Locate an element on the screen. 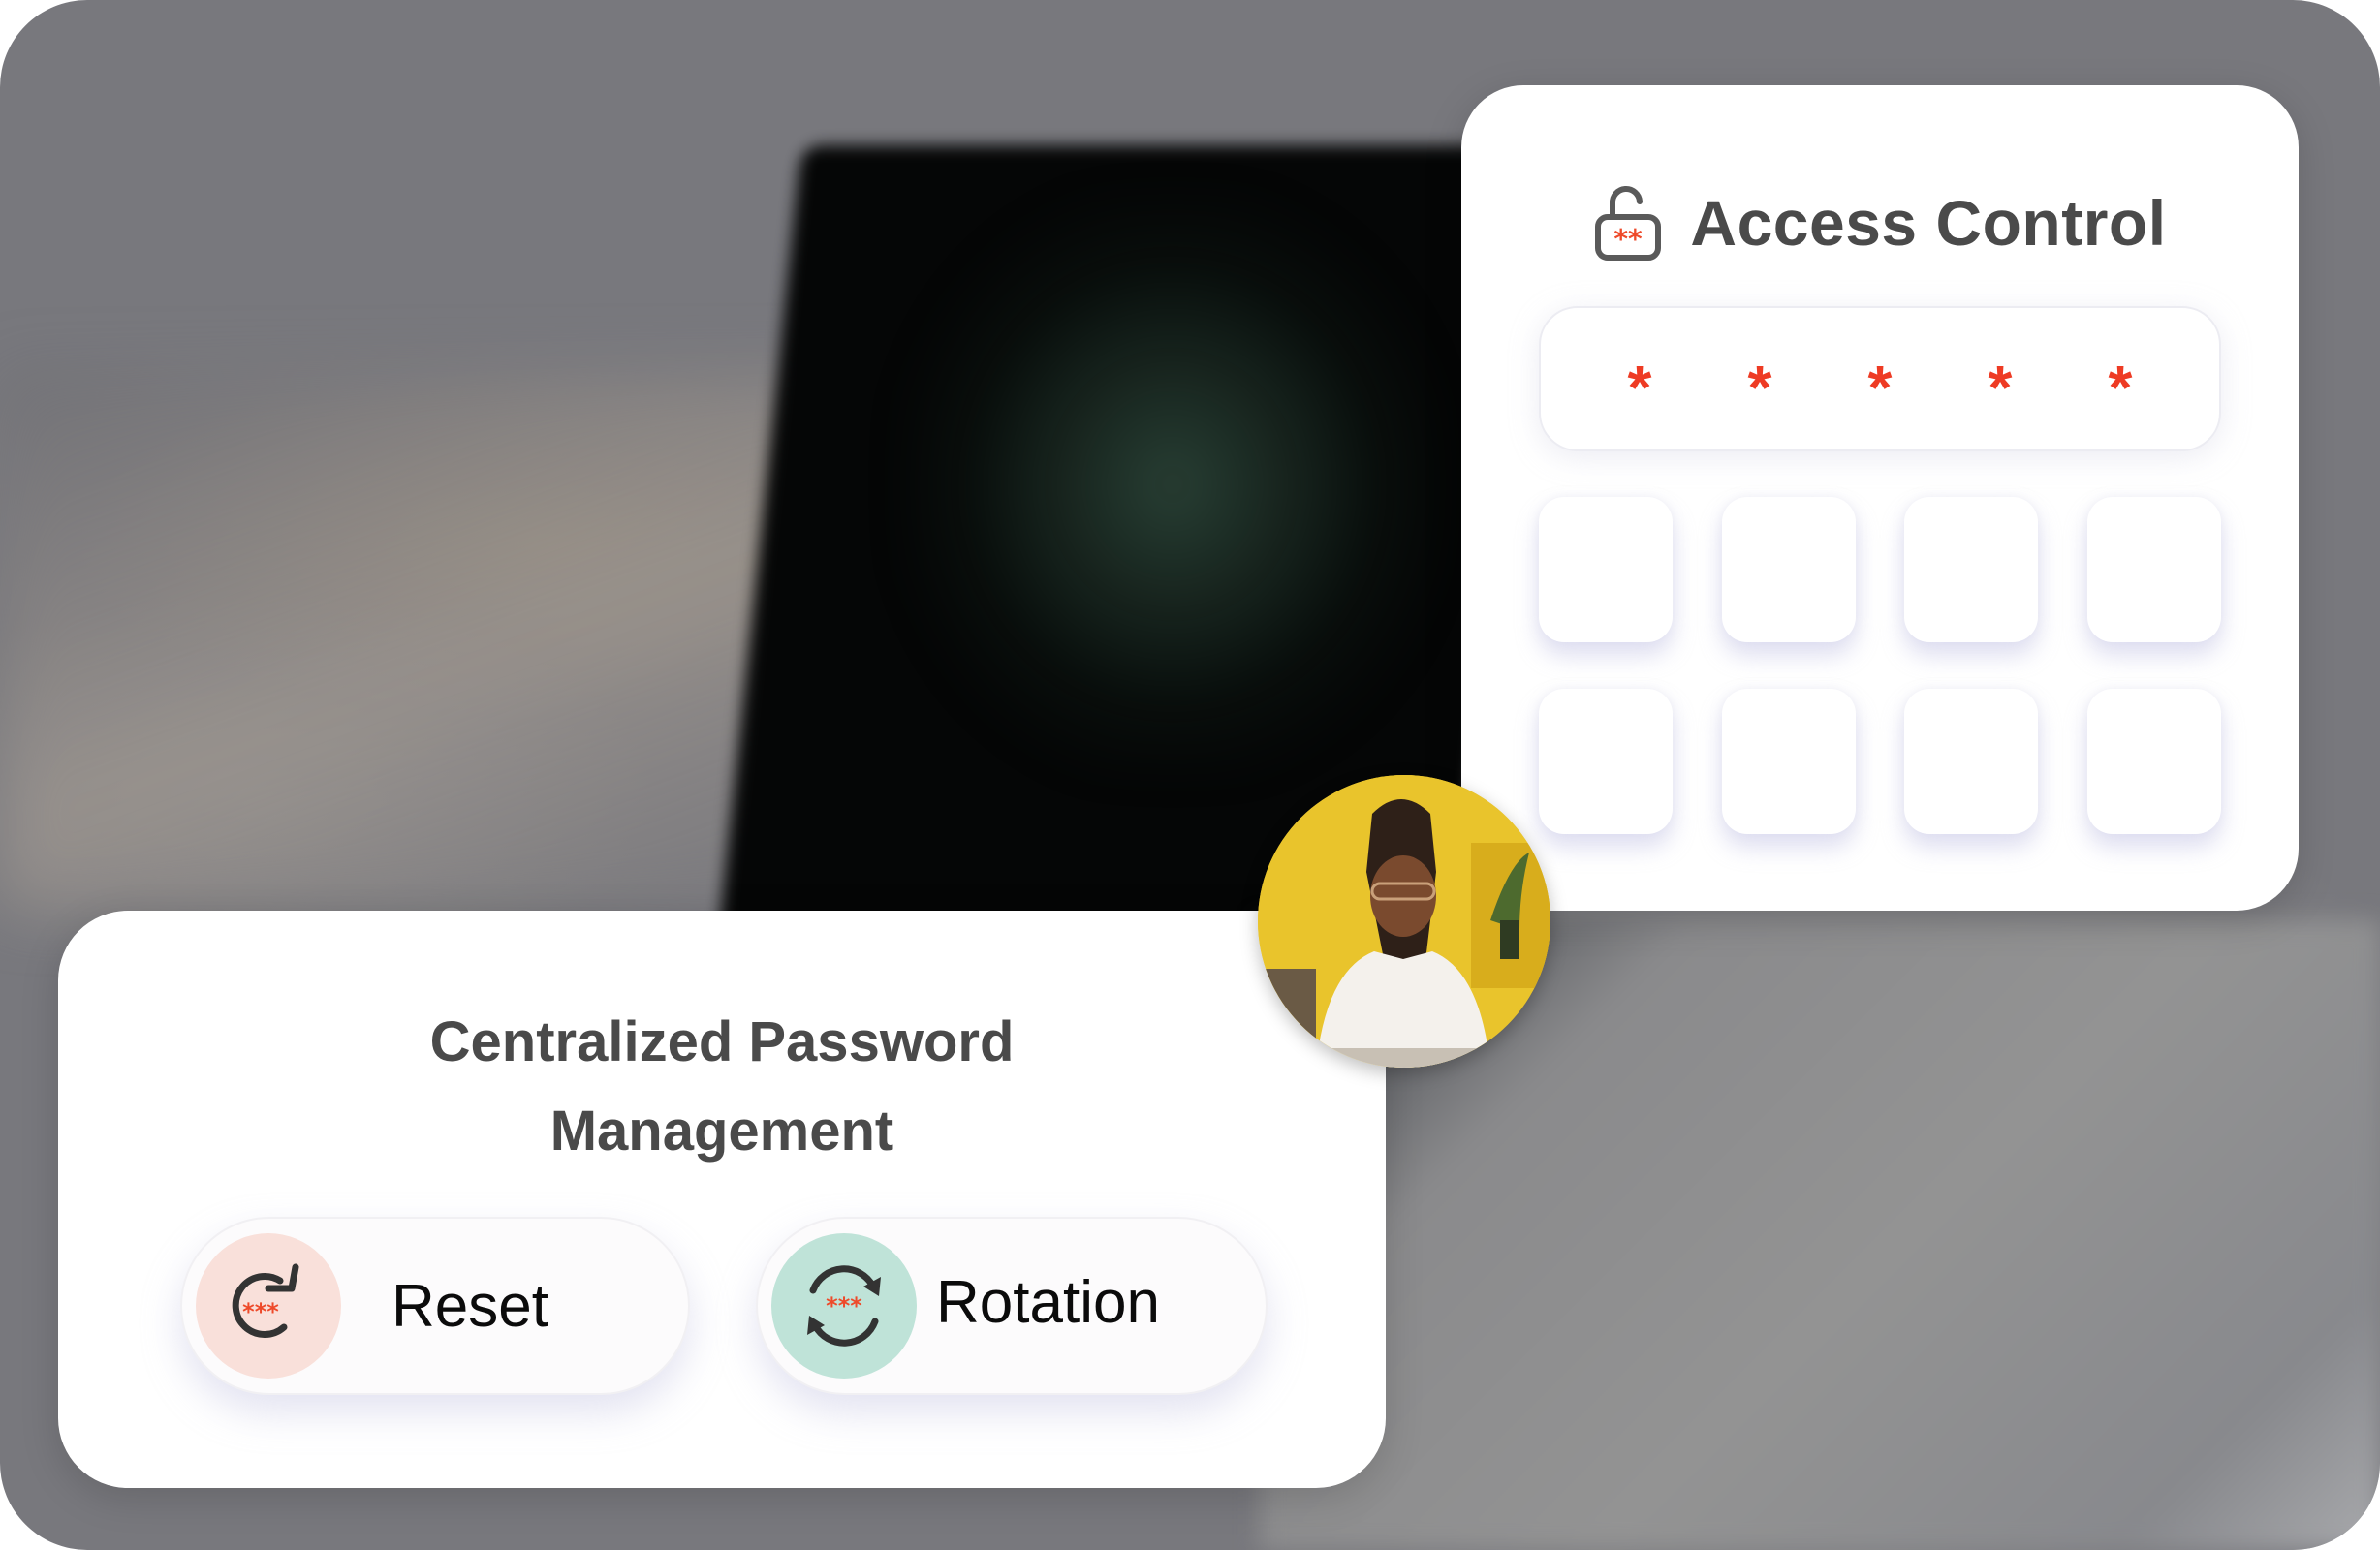  rotation-icon-badge-text: *** is located at coordinates (844, 1305).